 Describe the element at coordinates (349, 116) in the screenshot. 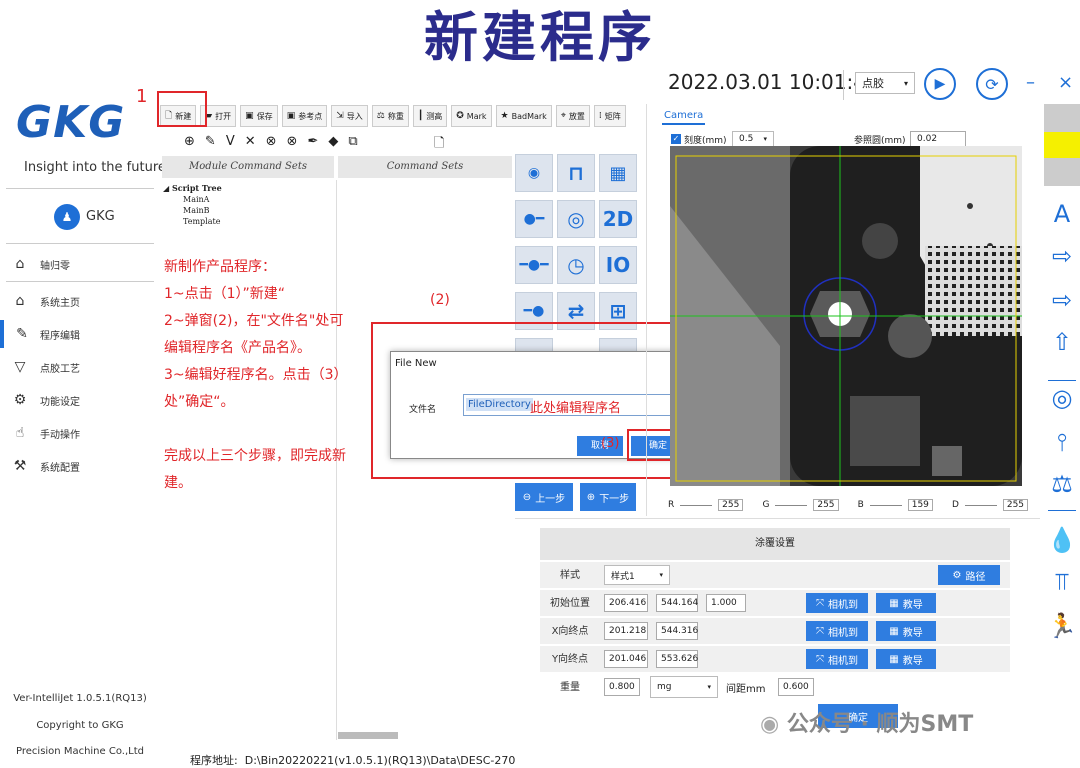

I see `import-button: ⇲ 导入` at that location.